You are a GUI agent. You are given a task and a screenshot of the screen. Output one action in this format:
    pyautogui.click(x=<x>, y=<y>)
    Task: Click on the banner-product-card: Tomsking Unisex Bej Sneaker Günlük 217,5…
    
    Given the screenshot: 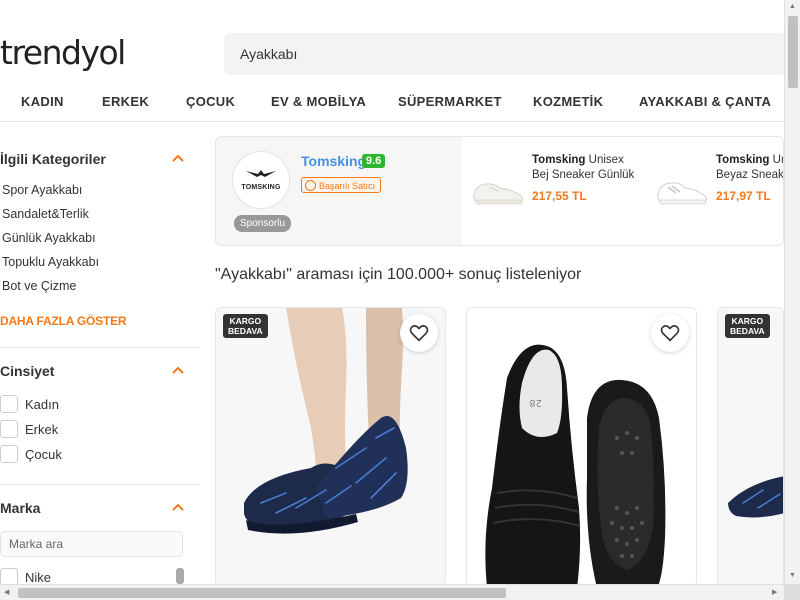 What is the action you would take?
    pyautogui.click(x=554, y=191)
    